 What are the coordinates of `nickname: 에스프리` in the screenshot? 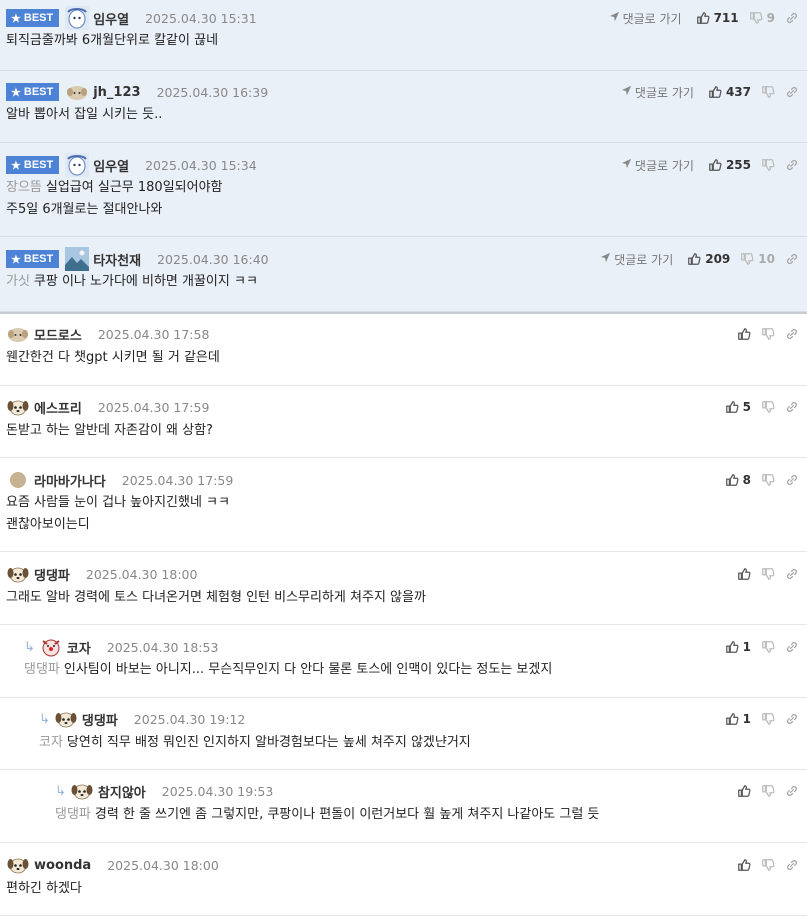 It's located at (58, 407).